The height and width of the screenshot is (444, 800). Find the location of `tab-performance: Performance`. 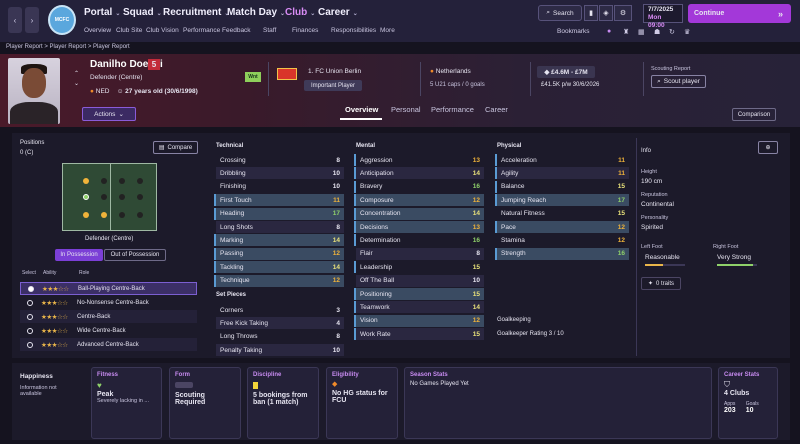

tab-performance: Performance is located at coordinates (452, 109).